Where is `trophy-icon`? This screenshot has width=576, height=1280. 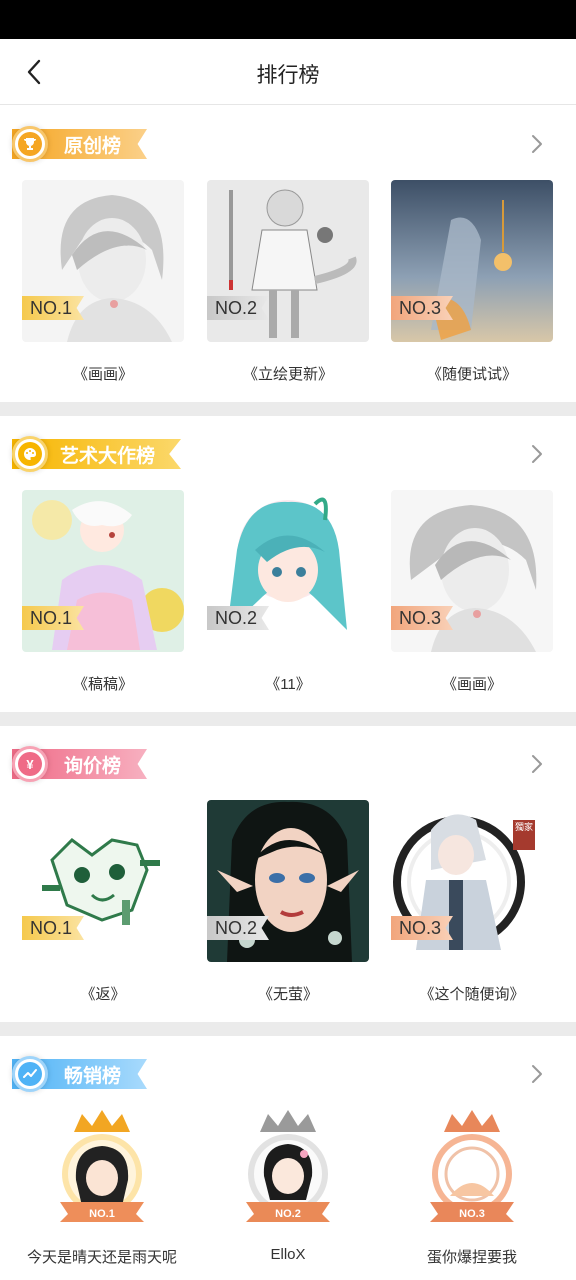 trophy-icon is located at coordinates (30, 144).